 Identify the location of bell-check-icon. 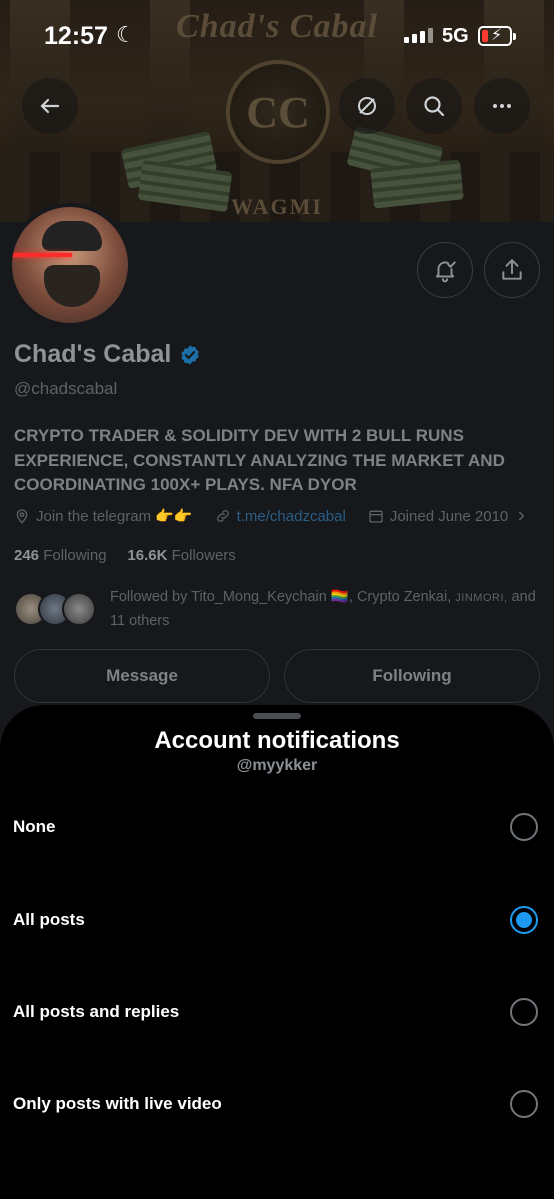
(445, 272).